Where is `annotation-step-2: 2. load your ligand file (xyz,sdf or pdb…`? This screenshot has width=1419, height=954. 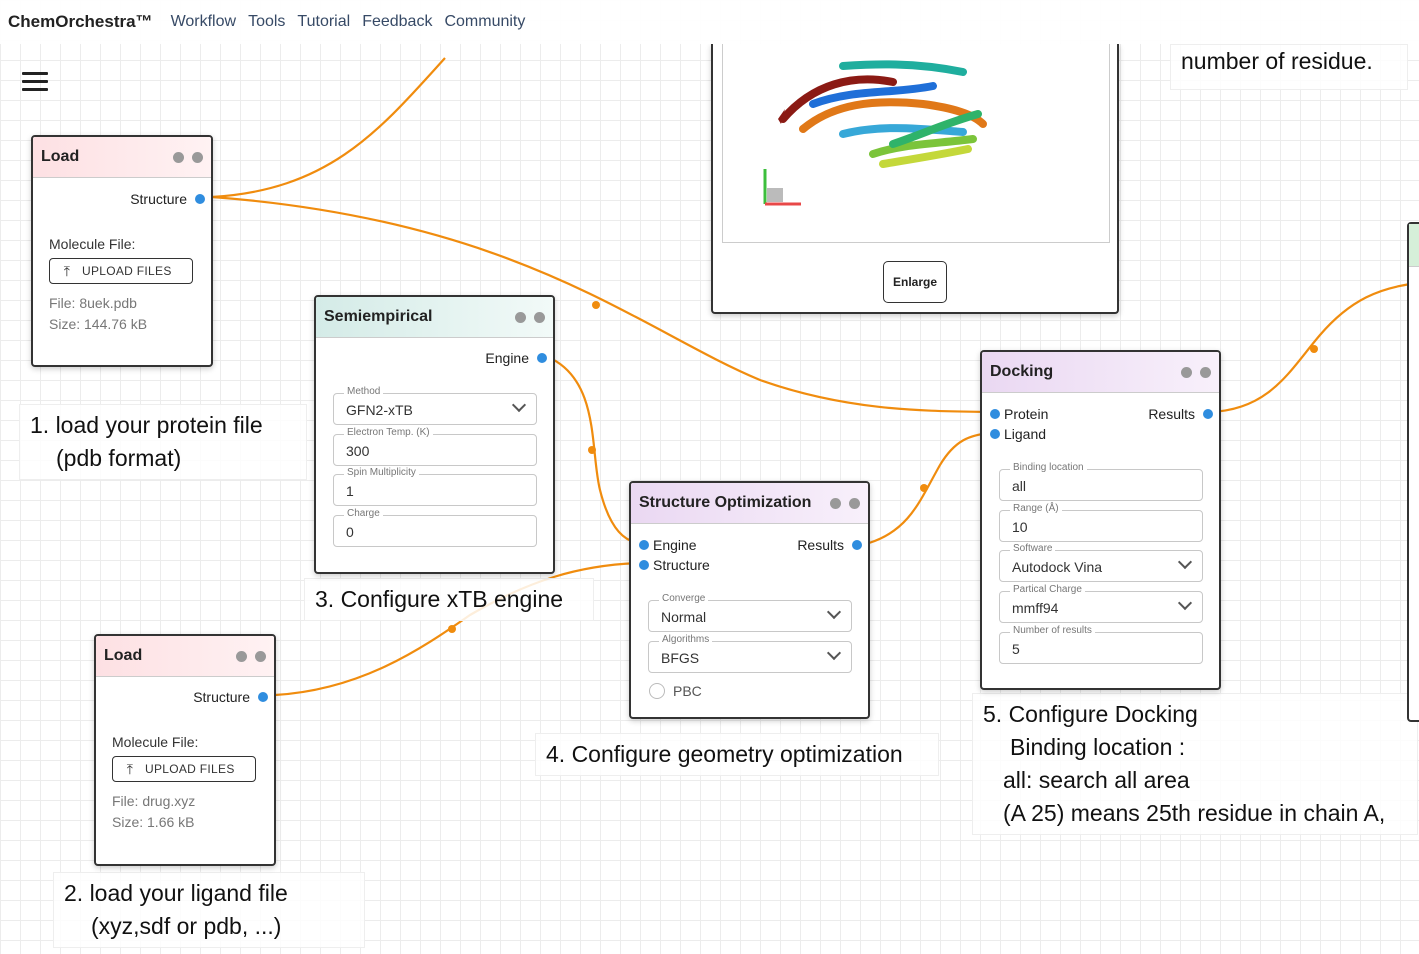 annotation-step-2: 2. load your ligand file (xyz,sdf or pdb… is located at coordinates (209, 910).